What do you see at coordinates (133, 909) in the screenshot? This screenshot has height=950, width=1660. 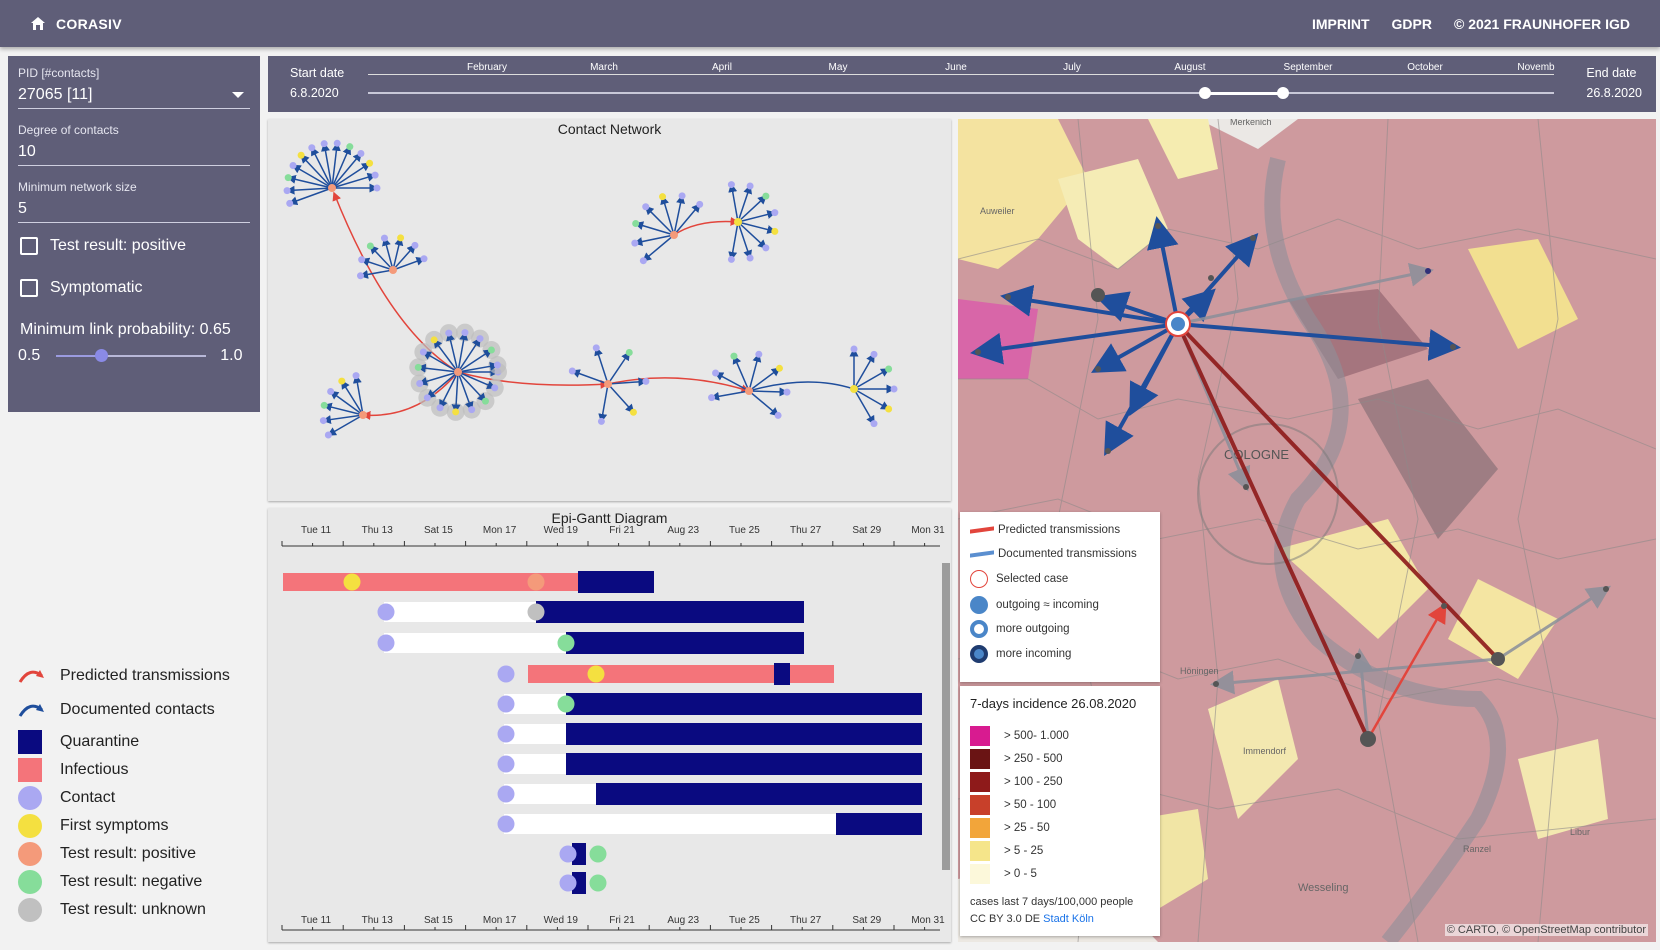 I see `legend-test-unknown-label: Test result: unknown` at bounding box center [133, 909].